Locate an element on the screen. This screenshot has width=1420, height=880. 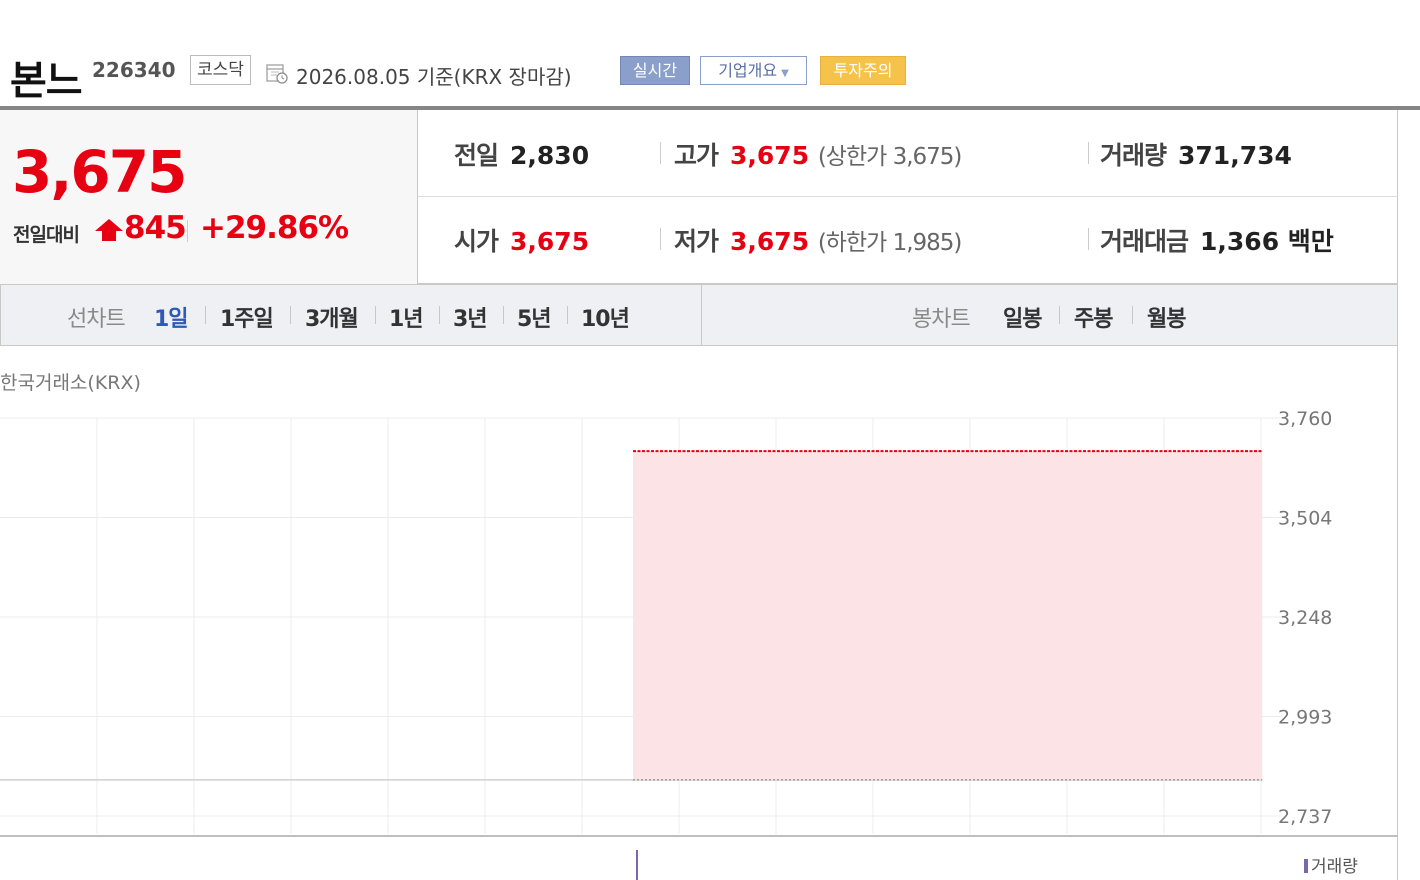
upper-limit: (상한가 3,675) is located at coordinates (890, 157).